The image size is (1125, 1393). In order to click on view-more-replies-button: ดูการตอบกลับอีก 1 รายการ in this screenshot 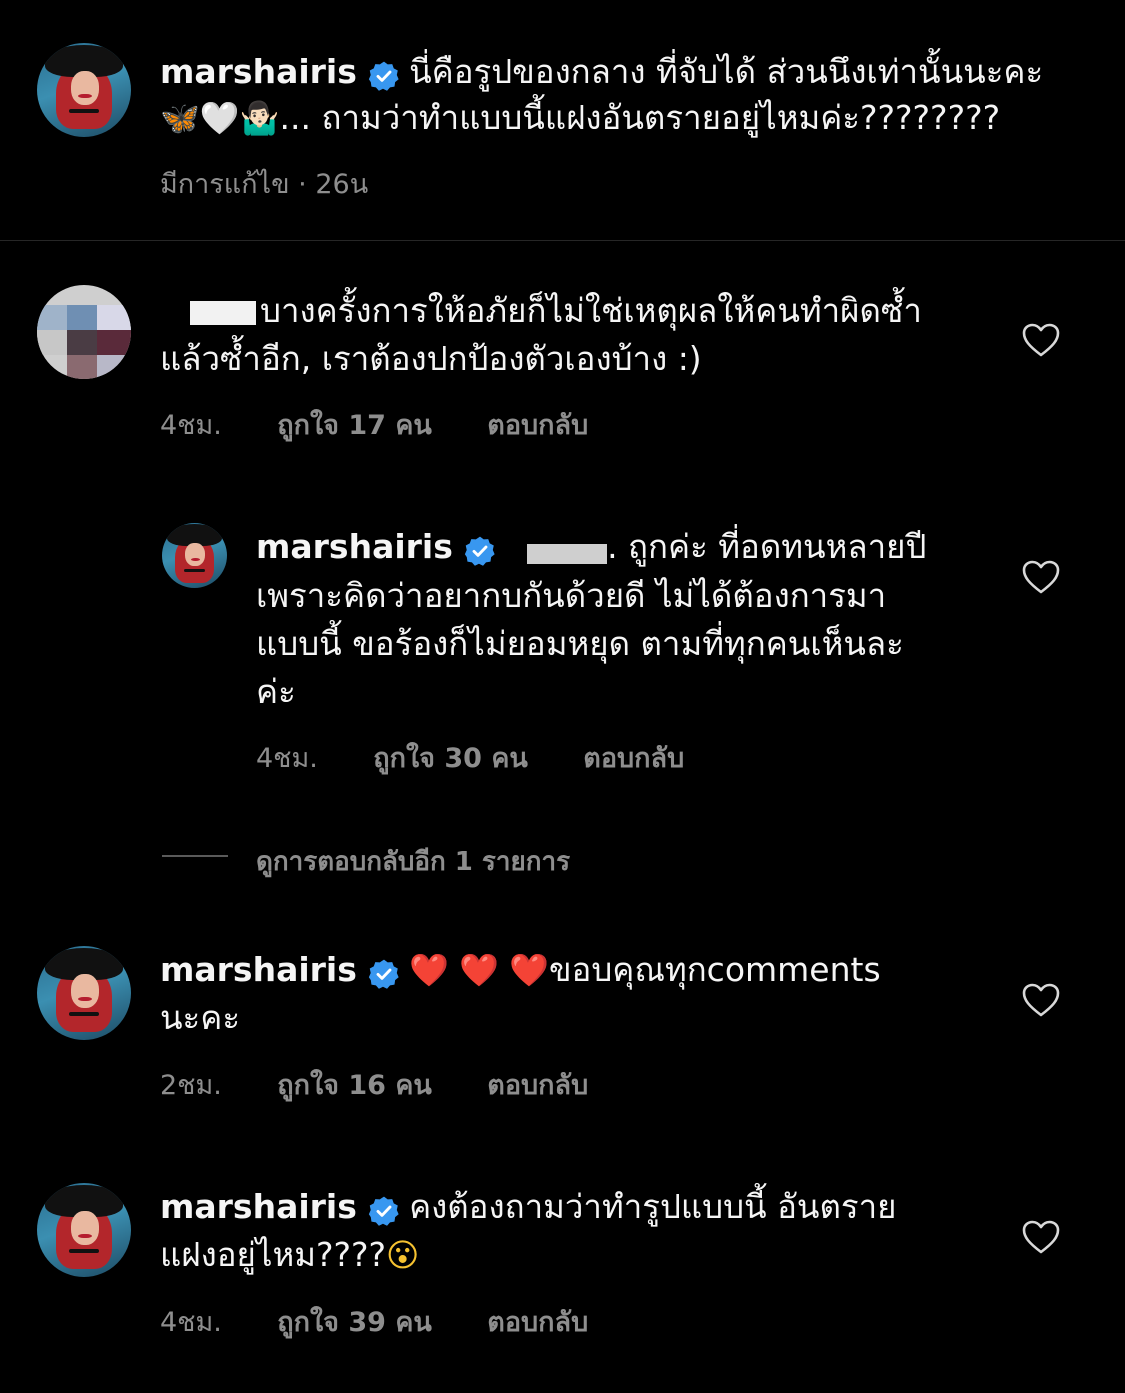, I will do `click(413, 861)`.